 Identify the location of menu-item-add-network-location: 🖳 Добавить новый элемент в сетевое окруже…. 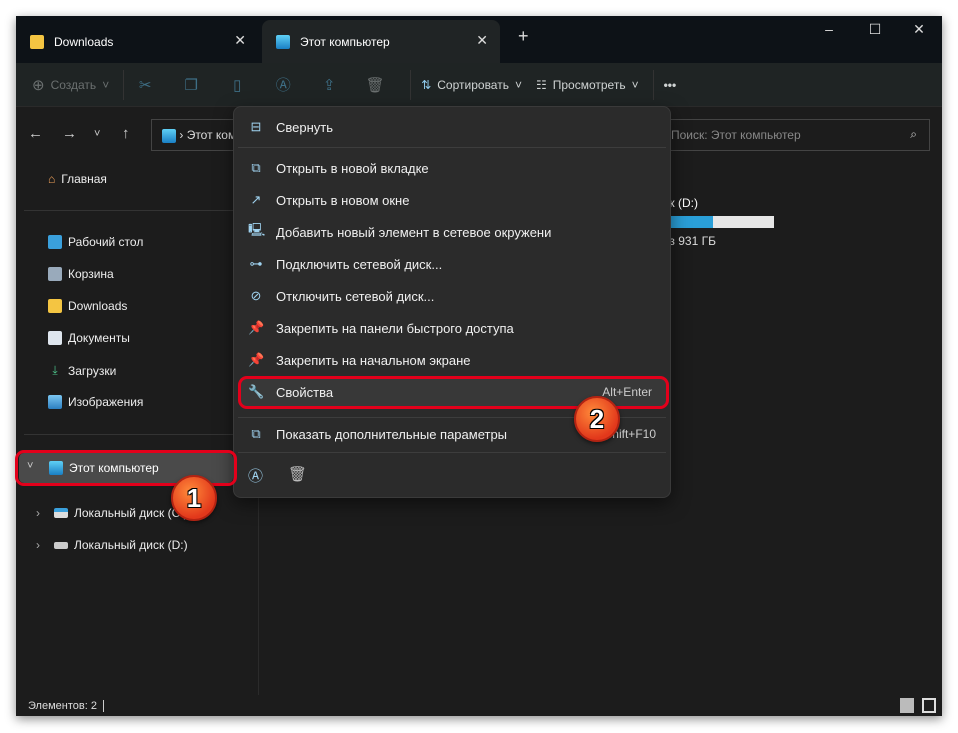
(452, 232).